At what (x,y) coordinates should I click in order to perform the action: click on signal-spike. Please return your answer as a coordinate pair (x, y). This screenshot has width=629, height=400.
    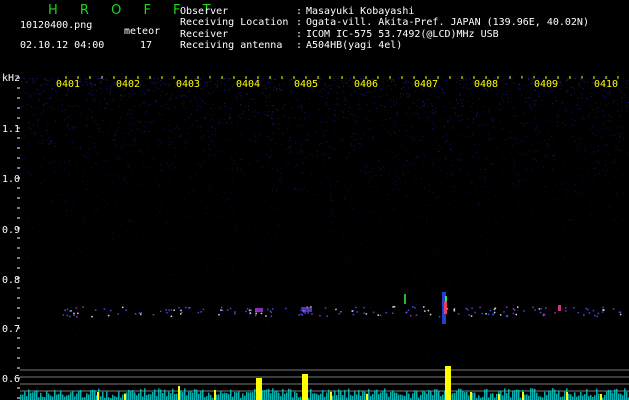
    Looking at the image, I should click on (259, 389).